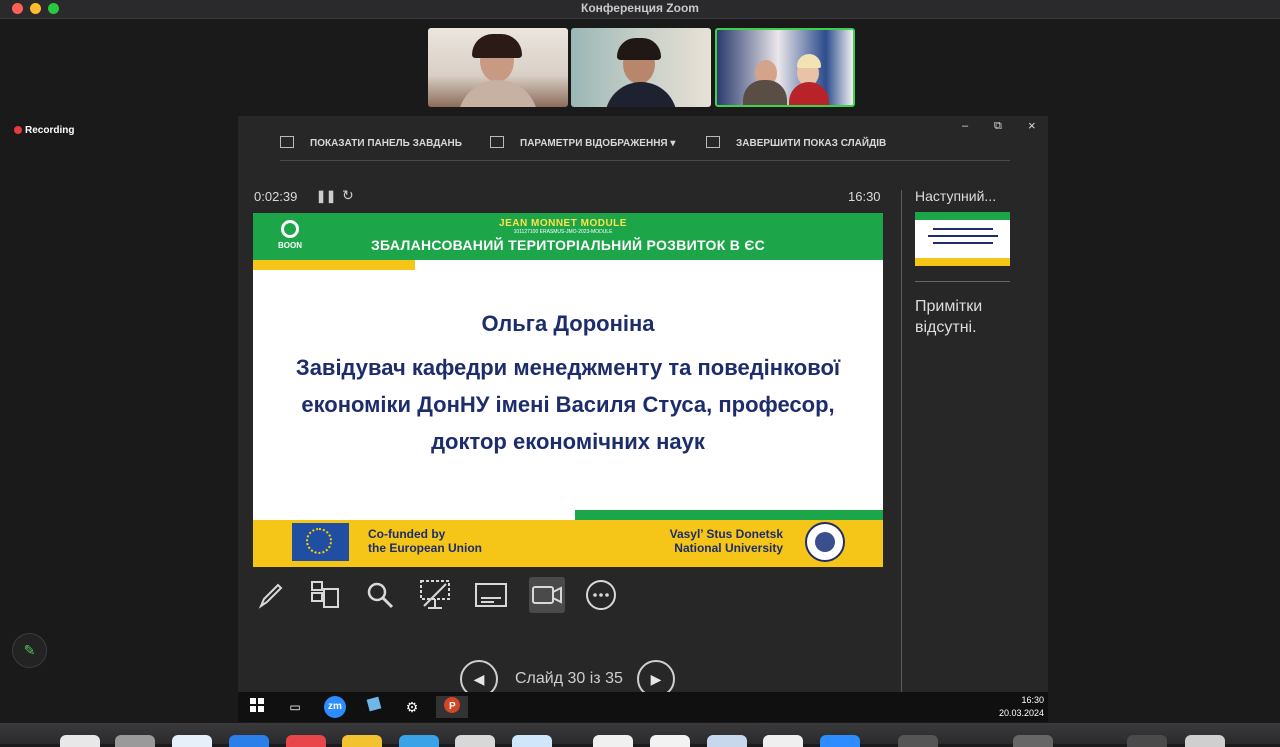  I want to click on annotate-pencil-button: ✎, so click(29, 650).